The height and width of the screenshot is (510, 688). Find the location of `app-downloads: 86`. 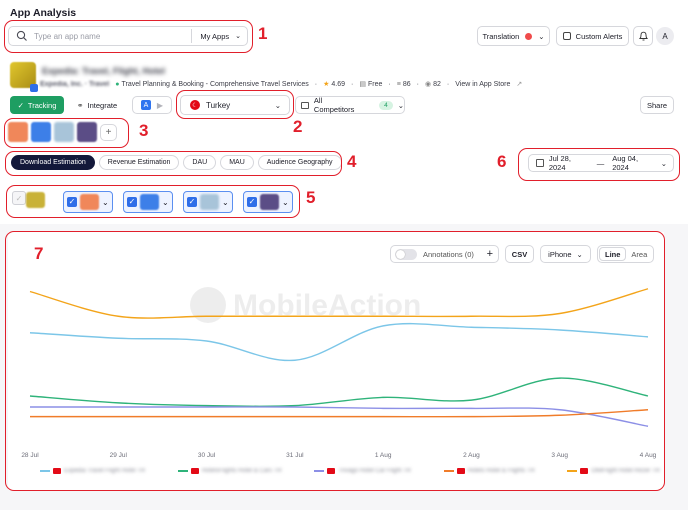

app-downloads: 86 is located at coordinates (406, 84).